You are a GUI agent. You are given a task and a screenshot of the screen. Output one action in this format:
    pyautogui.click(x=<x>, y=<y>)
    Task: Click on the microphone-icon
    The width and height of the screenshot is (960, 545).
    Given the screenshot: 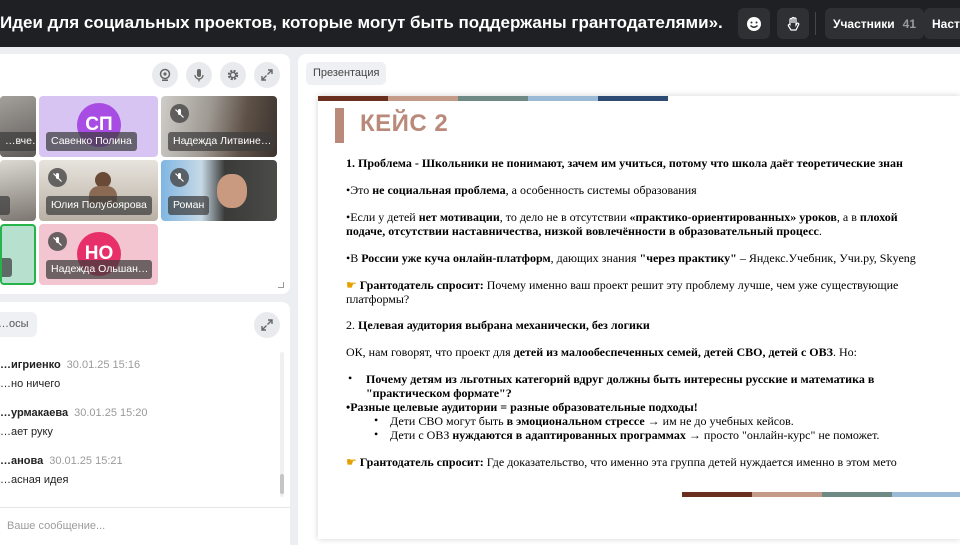 What is the action you would take?
    pyautogui.click(x=199, y=75)
    